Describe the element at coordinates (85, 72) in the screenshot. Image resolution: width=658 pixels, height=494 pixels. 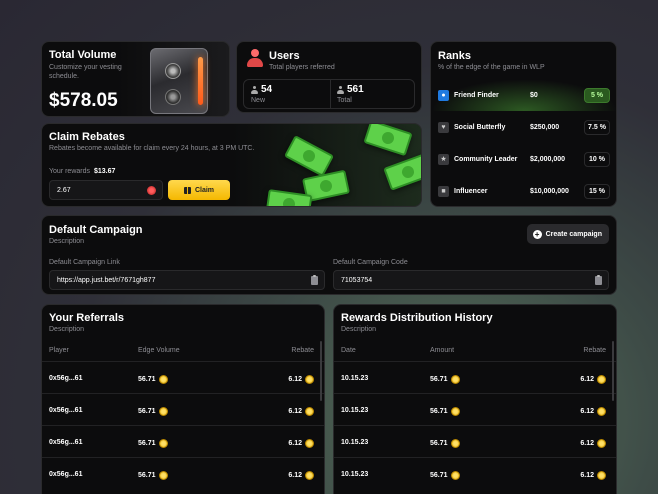
I see `total-volume-subtitle: Customize your vesting schedule.` at that location.